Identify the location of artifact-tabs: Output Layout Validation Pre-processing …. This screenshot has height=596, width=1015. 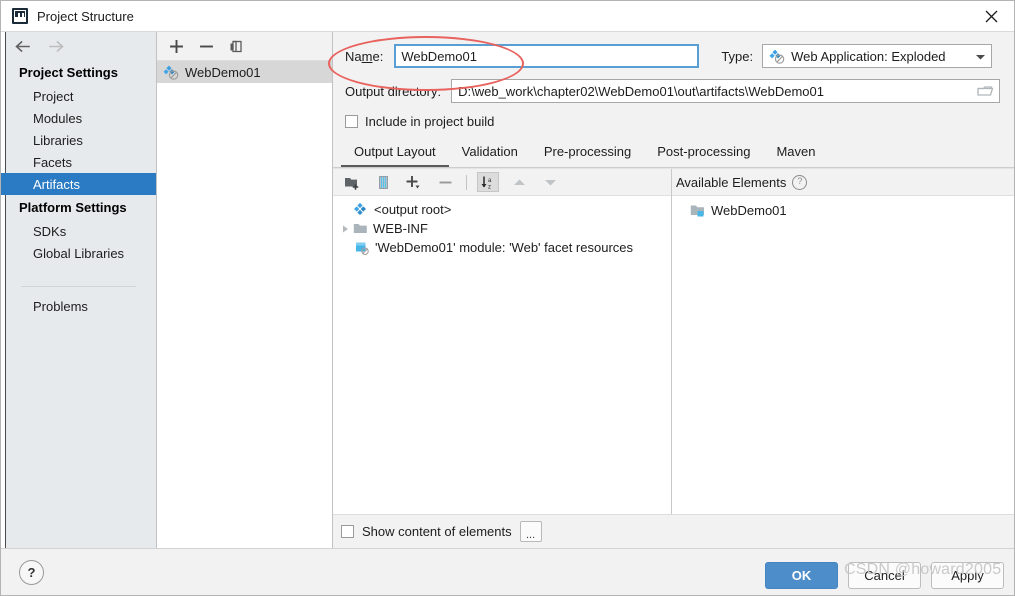
(673, 153).